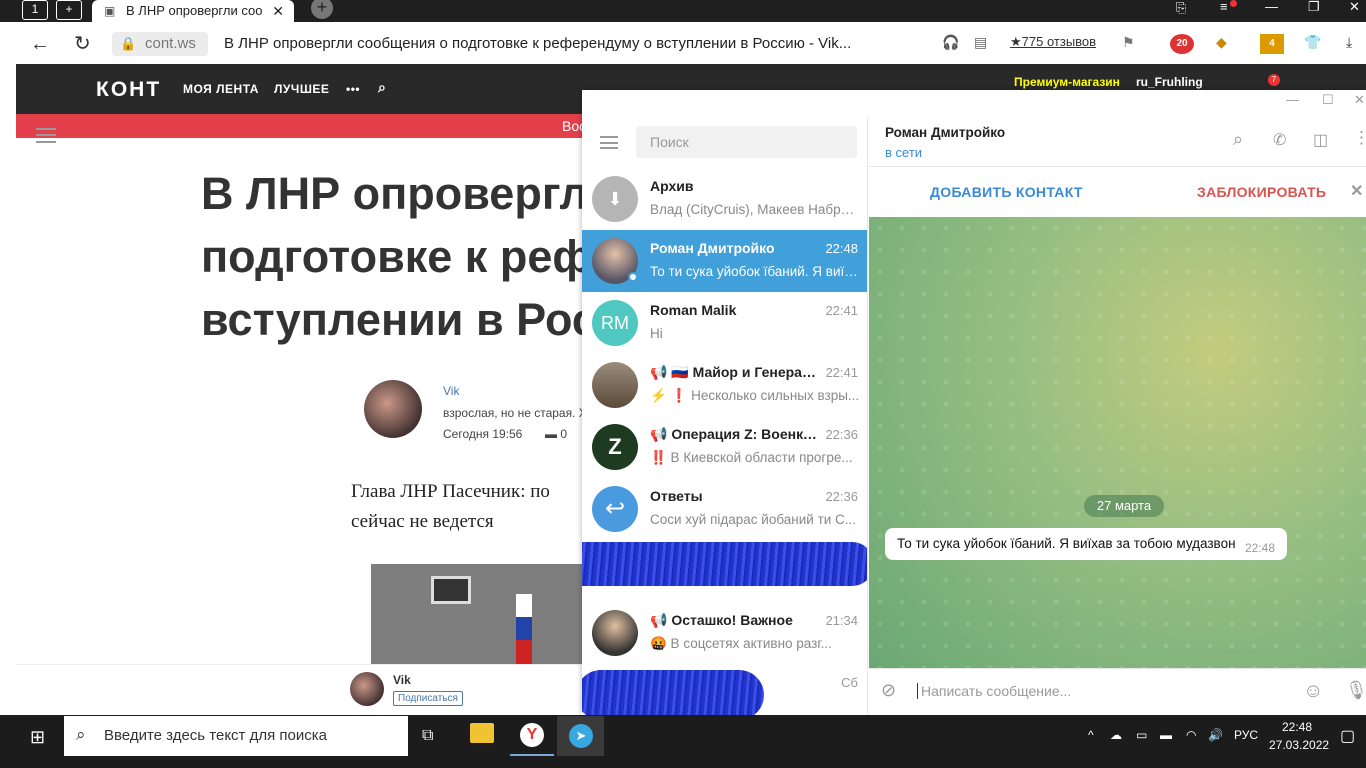 Image resolution: width=1366 pixels, height=768 pixels. What do you see at coordinates (1181, 8) in the screenshot?
I see `bookmark-icon: ⎘` at bounding box center [1181, 8].